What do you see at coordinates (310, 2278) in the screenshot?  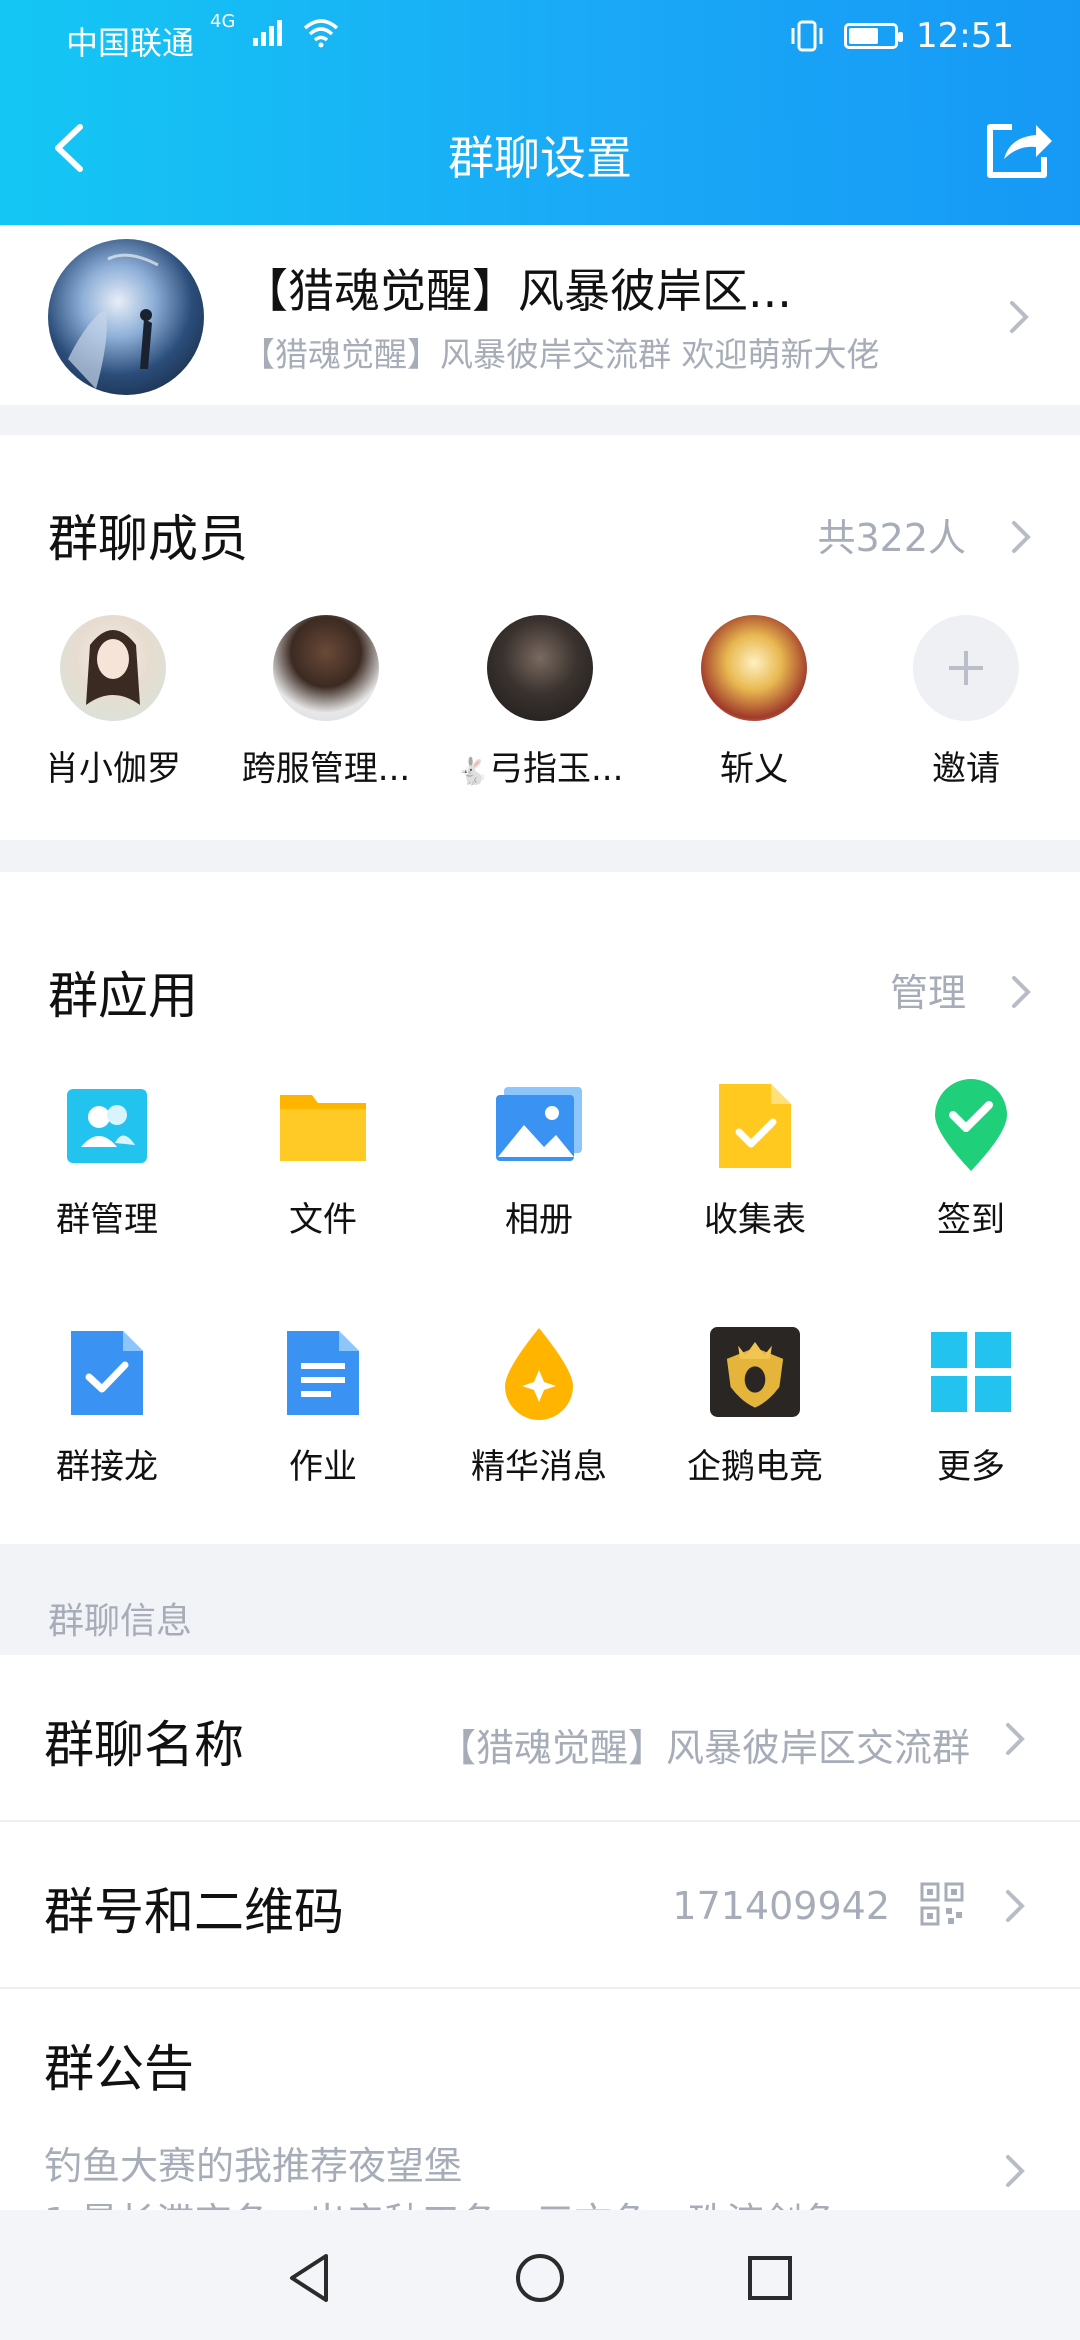 I see `nav-back-icon` at bounding box center [310, 2278].